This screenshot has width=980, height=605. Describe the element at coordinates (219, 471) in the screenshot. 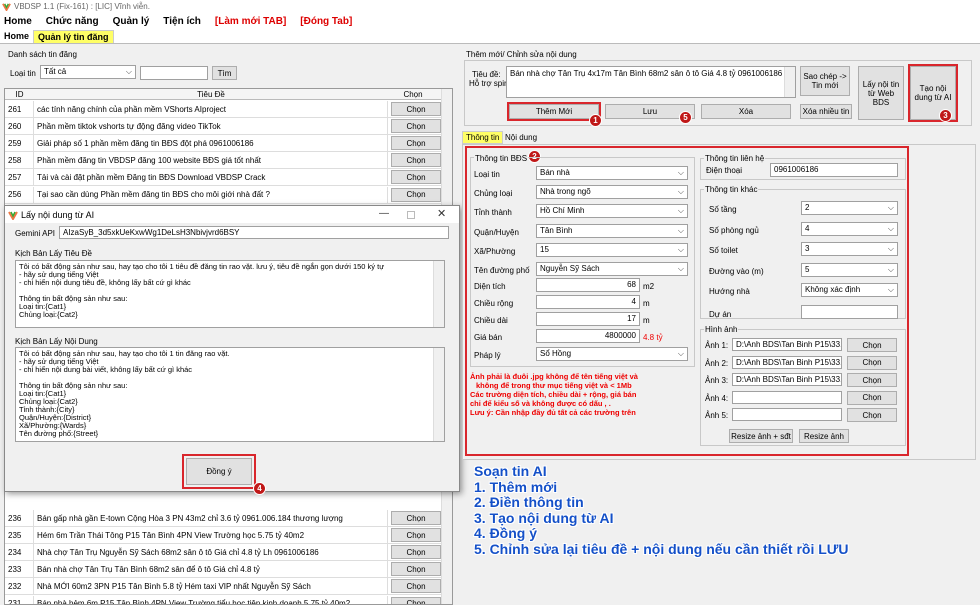

I see `ok-button: Đồng ý` at that location.